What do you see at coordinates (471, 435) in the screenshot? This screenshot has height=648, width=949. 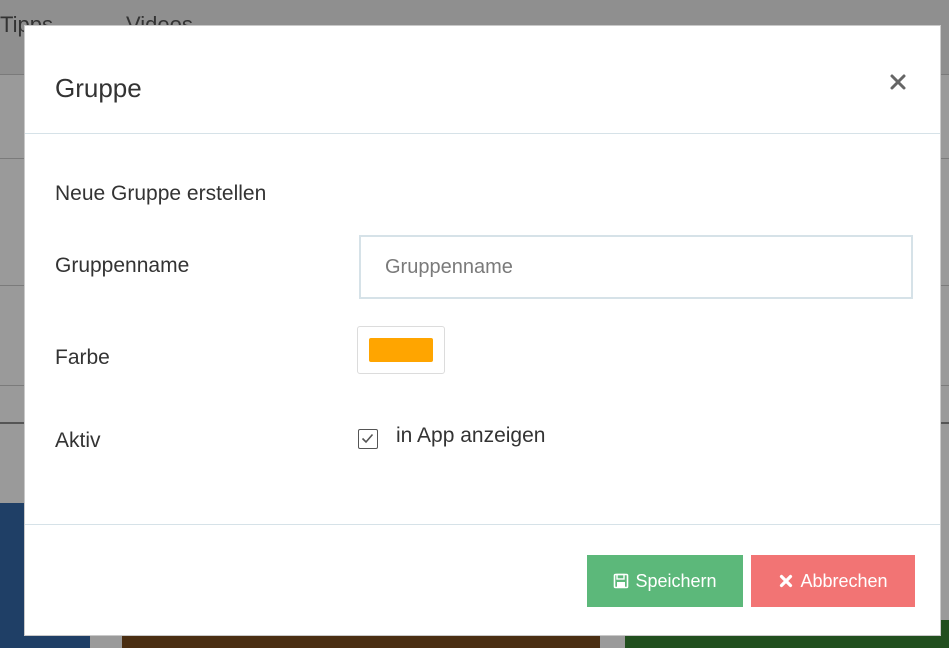 I see `active-checkbox-label: in App anzeigen` at bounding box center [471, 435].